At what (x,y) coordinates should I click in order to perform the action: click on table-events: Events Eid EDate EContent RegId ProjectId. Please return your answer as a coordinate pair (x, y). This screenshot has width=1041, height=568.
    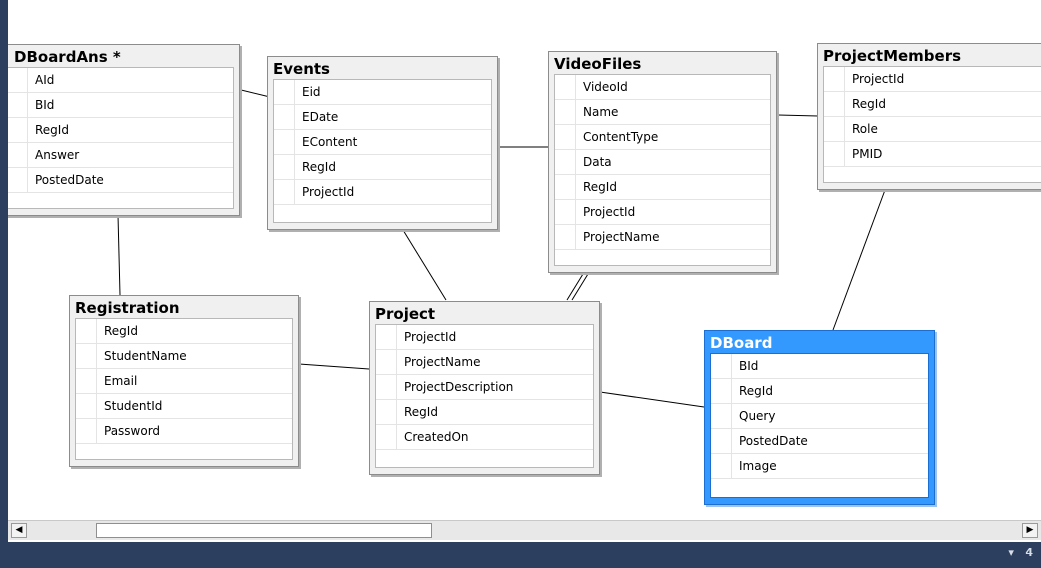
    Looking at the image, I should click on (382, 143).